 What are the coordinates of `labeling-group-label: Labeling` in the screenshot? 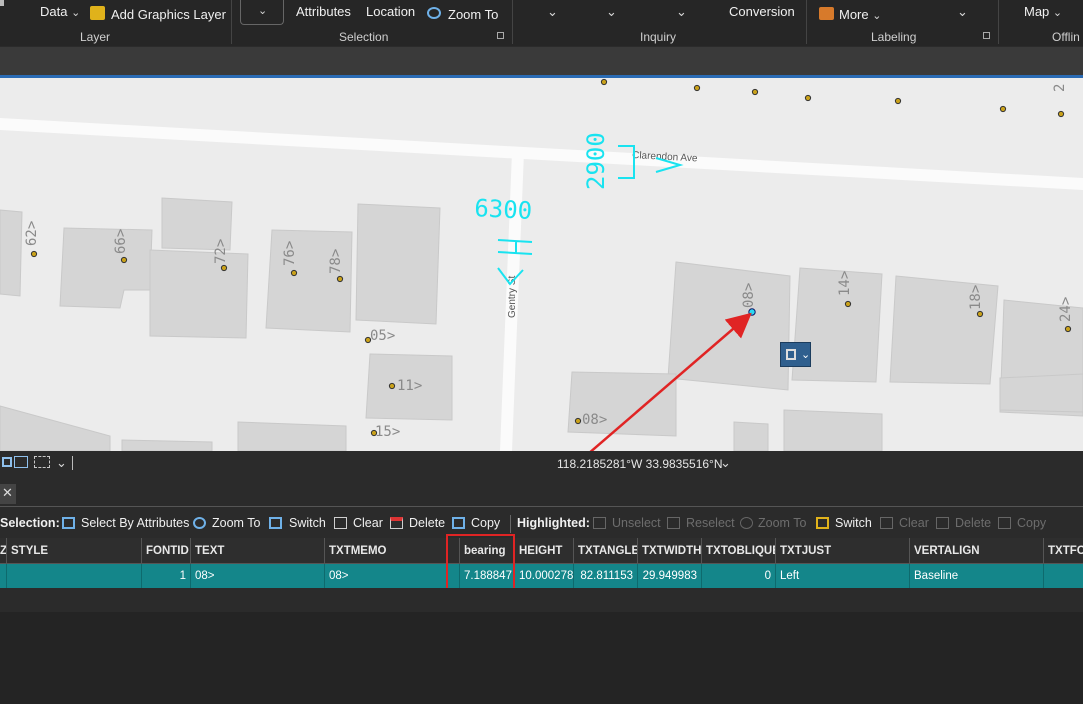 It's located at (894, 37).